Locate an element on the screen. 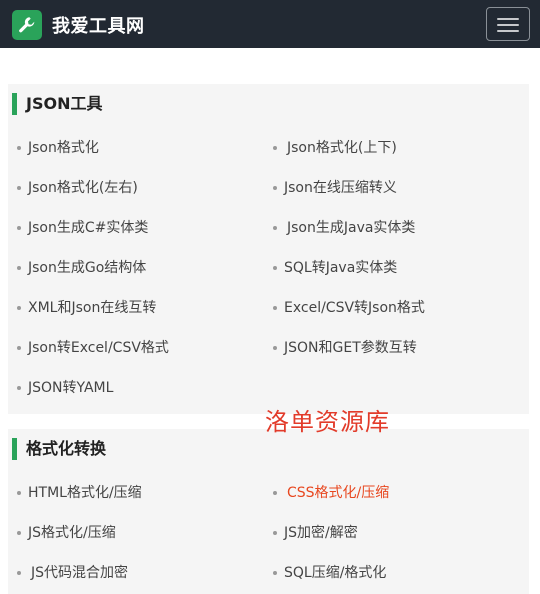  tool-label: Json格式化(上下) is located at coordinates (342, 148).